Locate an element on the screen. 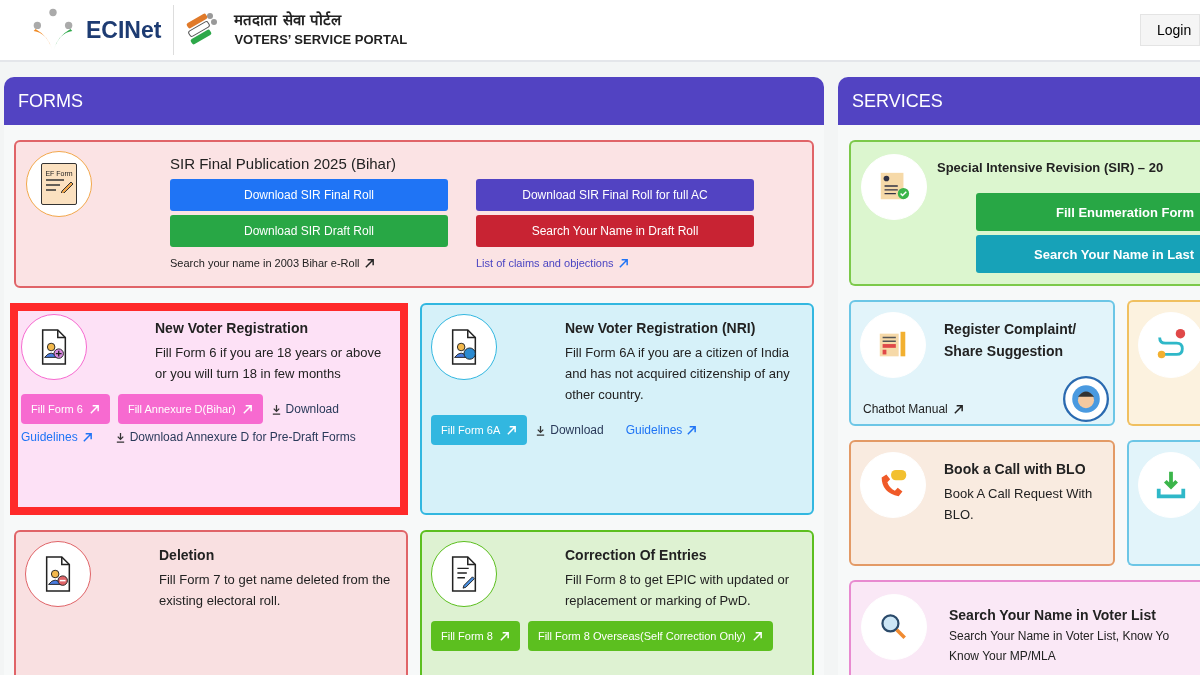 This screenshot has width=1200, height=675. card-description: Fill Form 6A if you are a citizen of India and has not acquired citizenship of any other country. is located at coordinates (678, 374).